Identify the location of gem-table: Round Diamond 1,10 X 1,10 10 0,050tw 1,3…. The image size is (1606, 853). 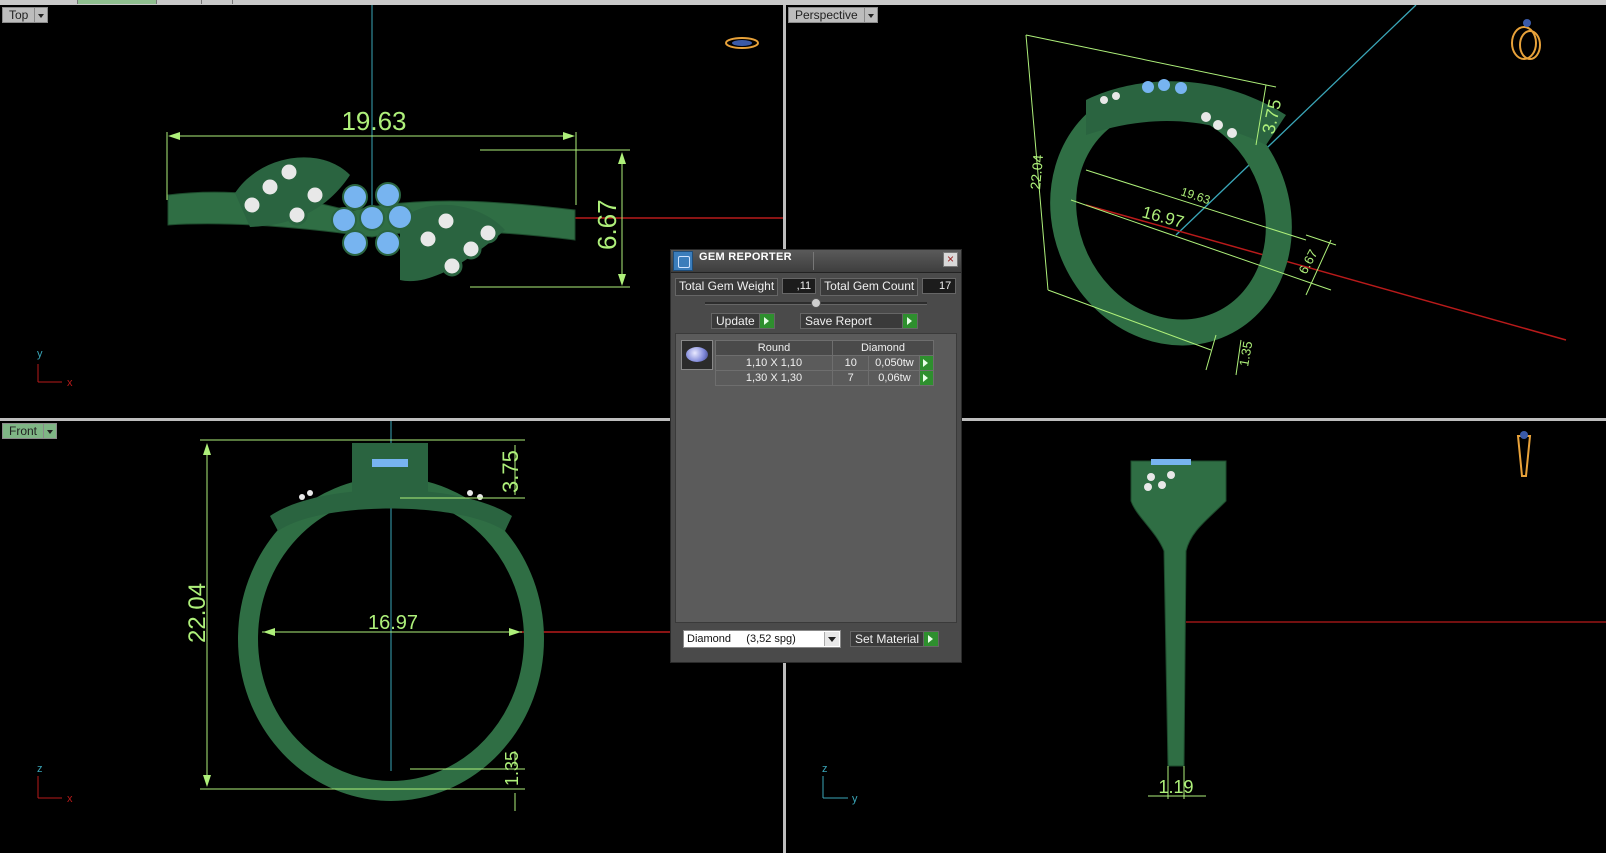
(824, 363).